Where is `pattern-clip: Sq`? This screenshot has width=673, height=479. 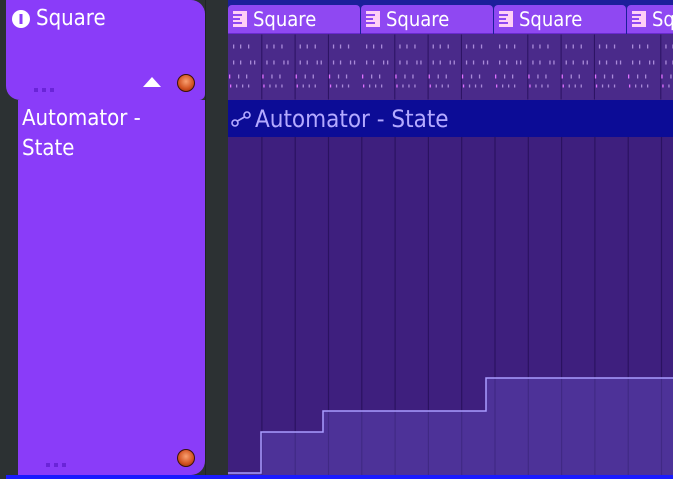
pattern-clip: Sq is located at coordinates (650, 19).